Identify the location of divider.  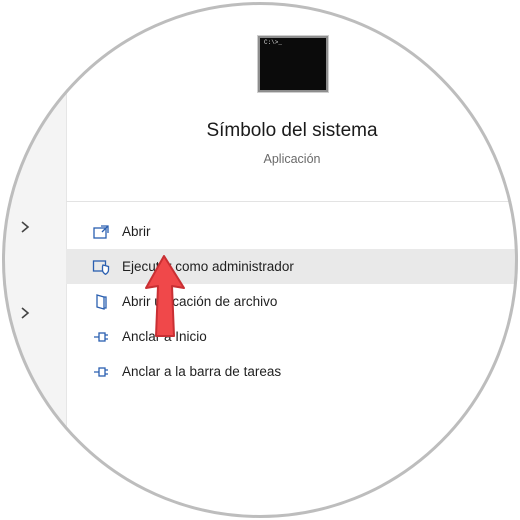
(292, 201).